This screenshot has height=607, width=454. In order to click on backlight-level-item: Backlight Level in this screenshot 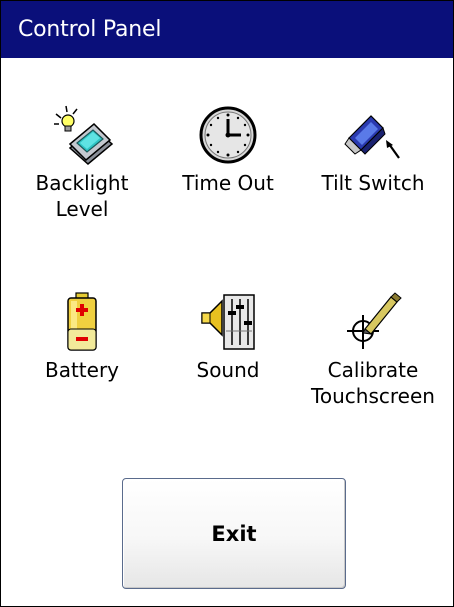, I will do `click(82, 163)`.